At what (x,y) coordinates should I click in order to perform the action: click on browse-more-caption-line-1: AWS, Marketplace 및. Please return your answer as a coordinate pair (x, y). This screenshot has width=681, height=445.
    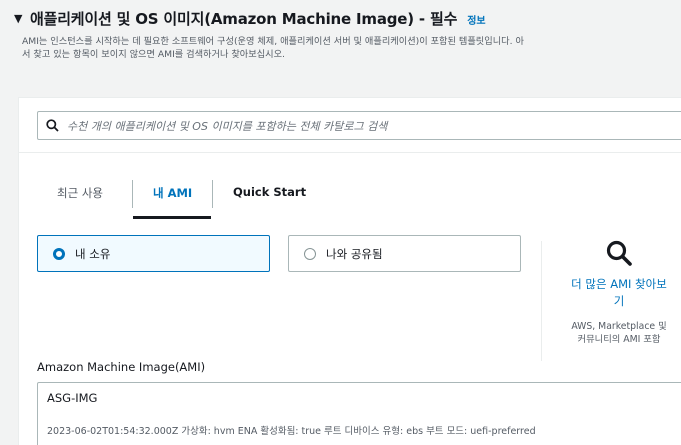
    Looking at the image, I should click on (619, 326).